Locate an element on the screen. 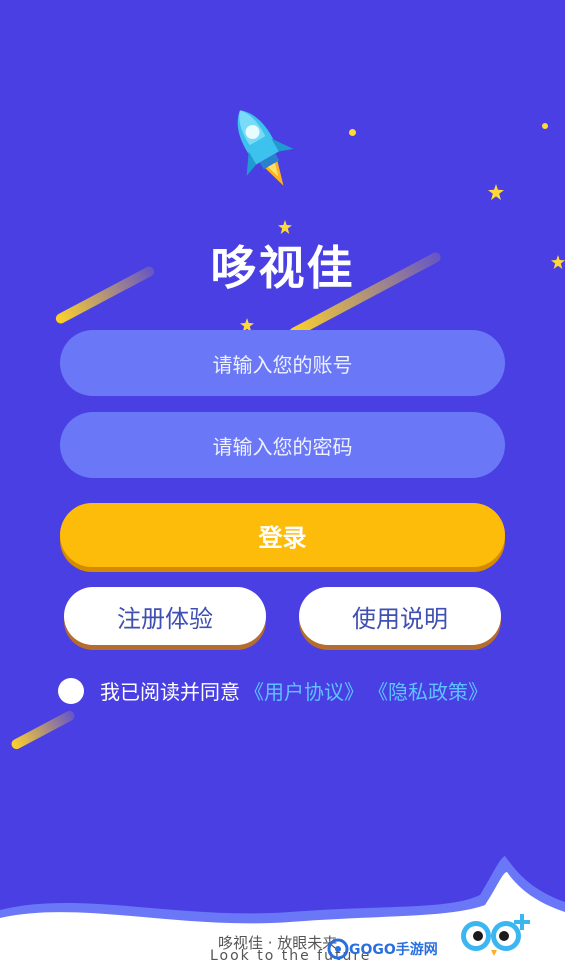 This screenshot has width=565, height=974. watermark: GOGO手游网 is located at coordinates (382, 949).